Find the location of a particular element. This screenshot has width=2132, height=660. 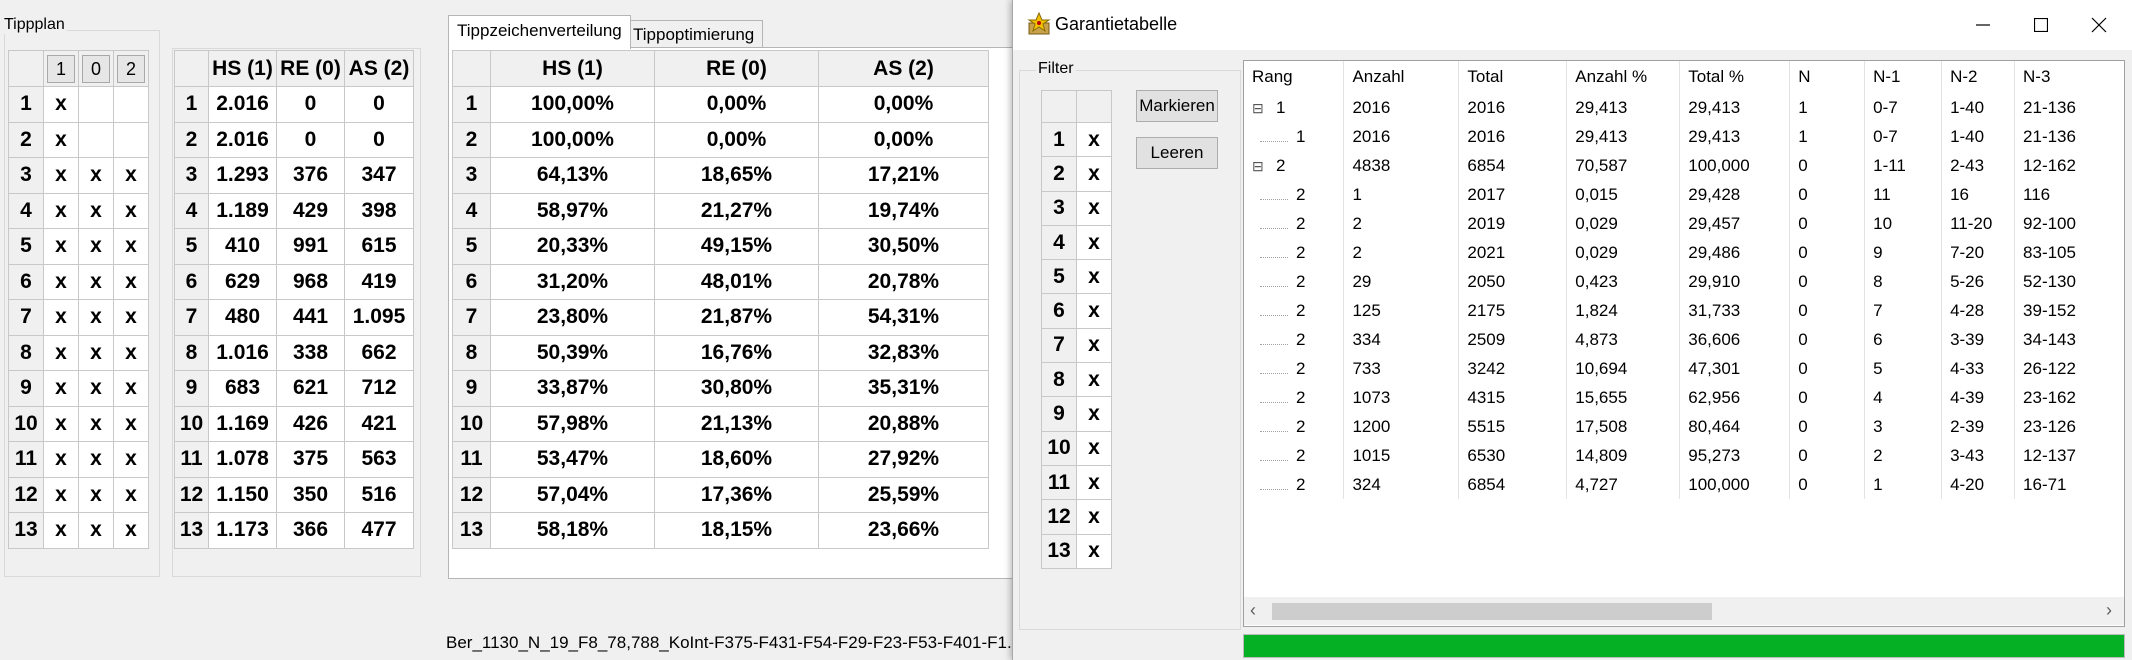

tippplan-row: 2x is located at coordinates (78, 139).